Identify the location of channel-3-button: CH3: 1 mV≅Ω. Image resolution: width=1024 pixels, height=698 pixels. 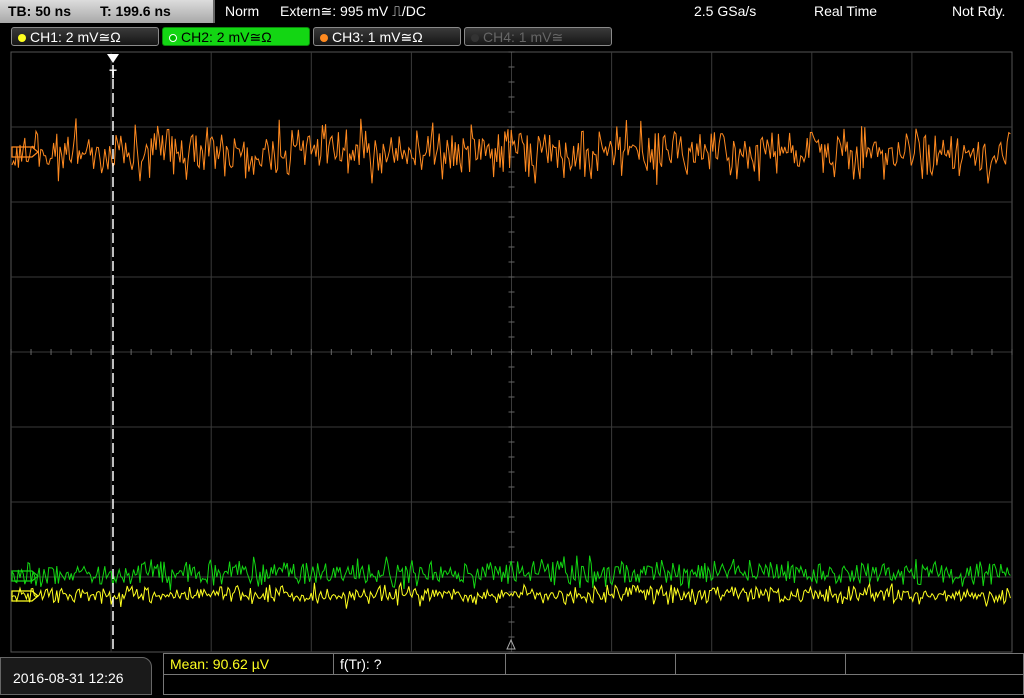
(387, 36).